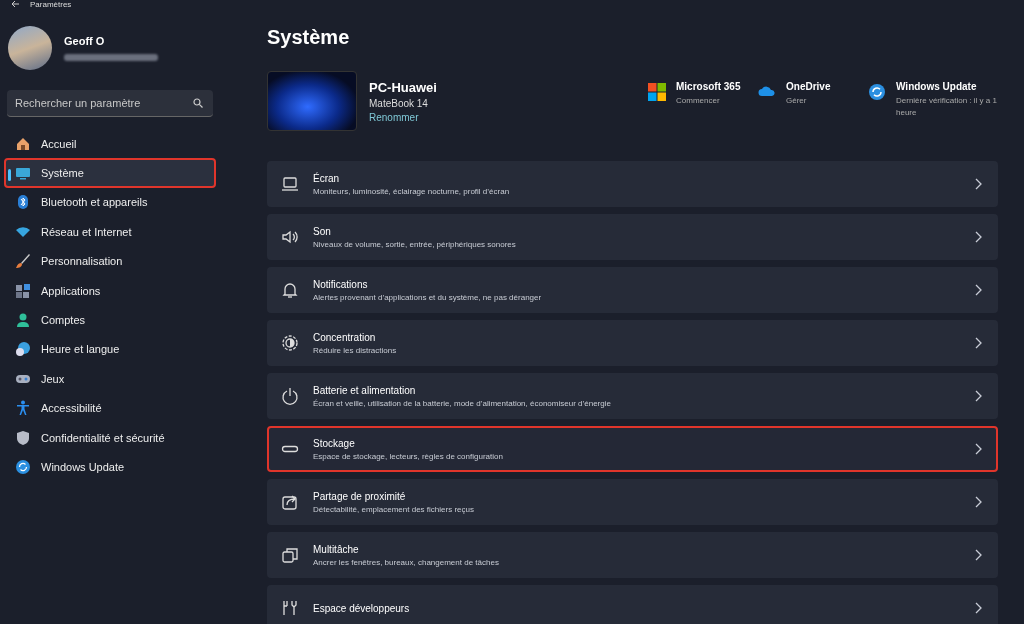  I want to click on rename-link: Renommer, so click(394, 117).